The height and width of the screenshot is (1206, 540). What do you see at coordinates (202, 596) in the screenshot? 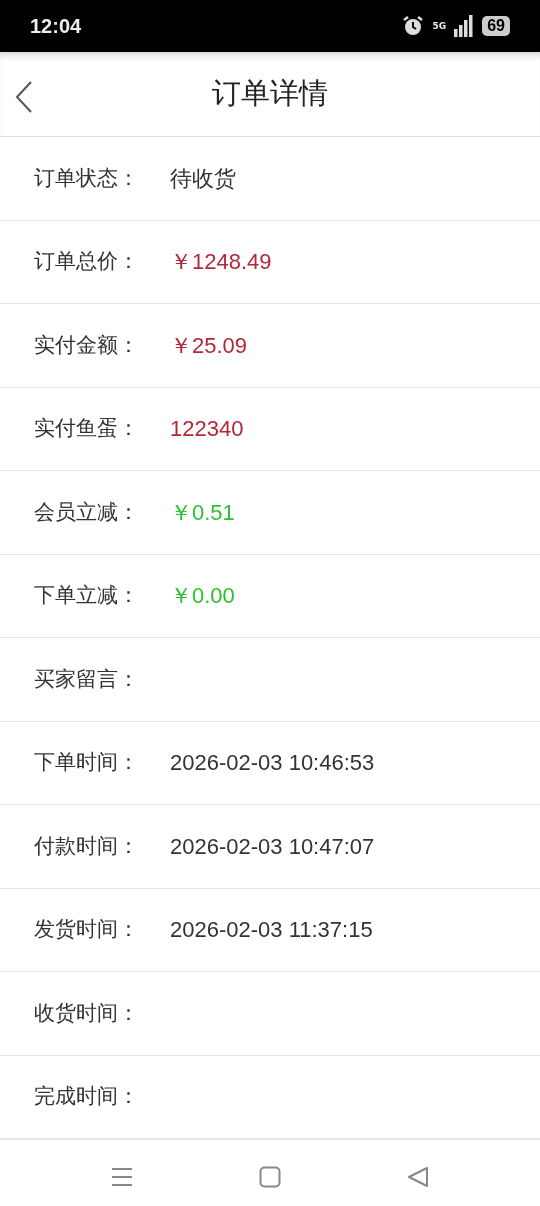
I see `field-value: ￥0.00` at bounding box center [202, 596].